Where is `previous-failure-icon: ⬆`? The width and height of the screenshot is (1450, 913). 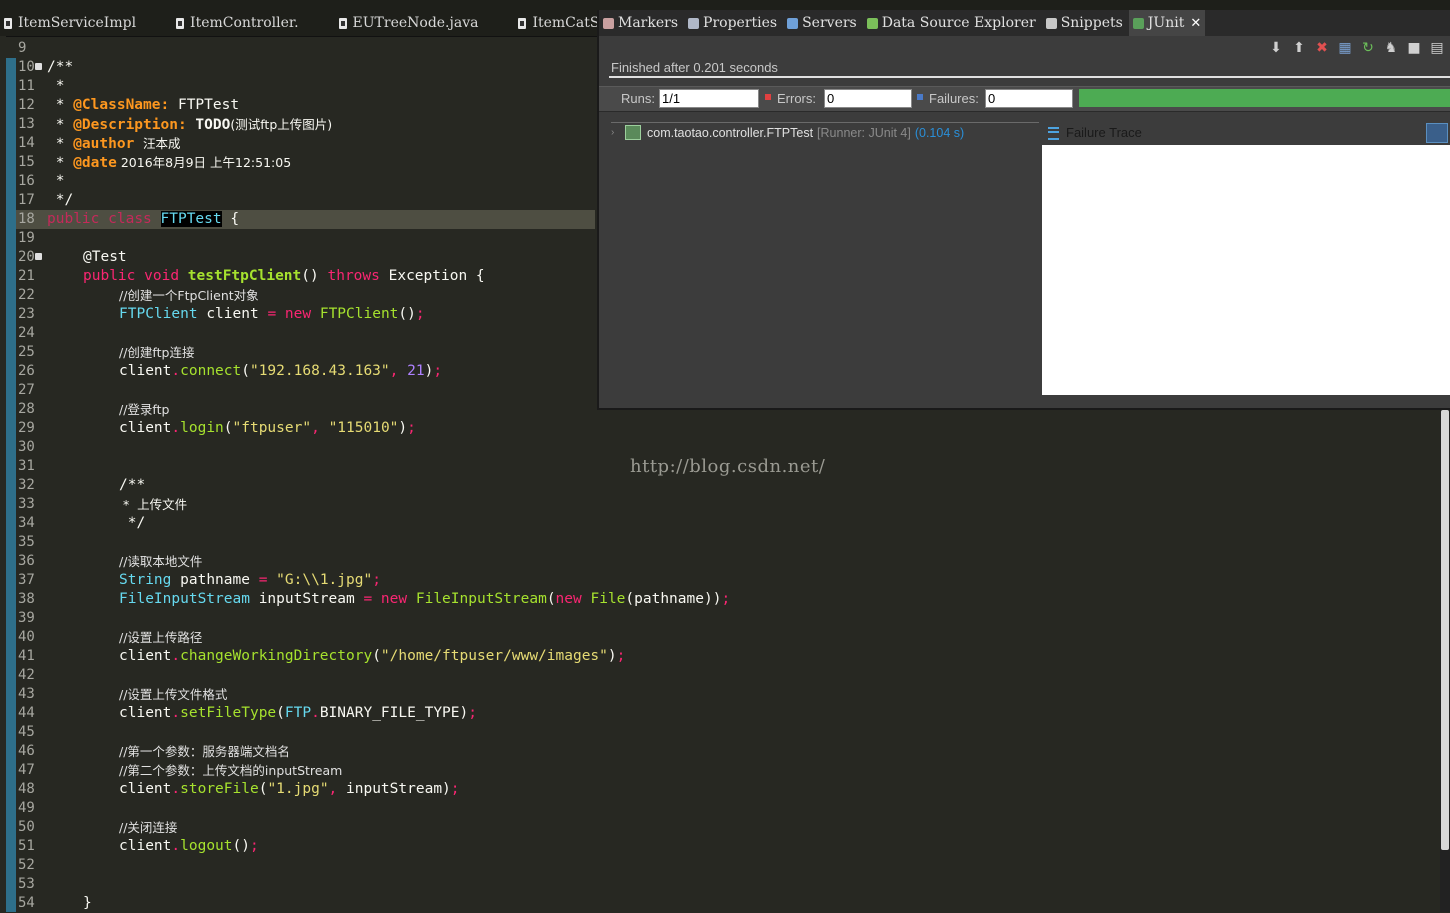
previous-failure-icon: ⬆ is located at coordinates (1299, 48).